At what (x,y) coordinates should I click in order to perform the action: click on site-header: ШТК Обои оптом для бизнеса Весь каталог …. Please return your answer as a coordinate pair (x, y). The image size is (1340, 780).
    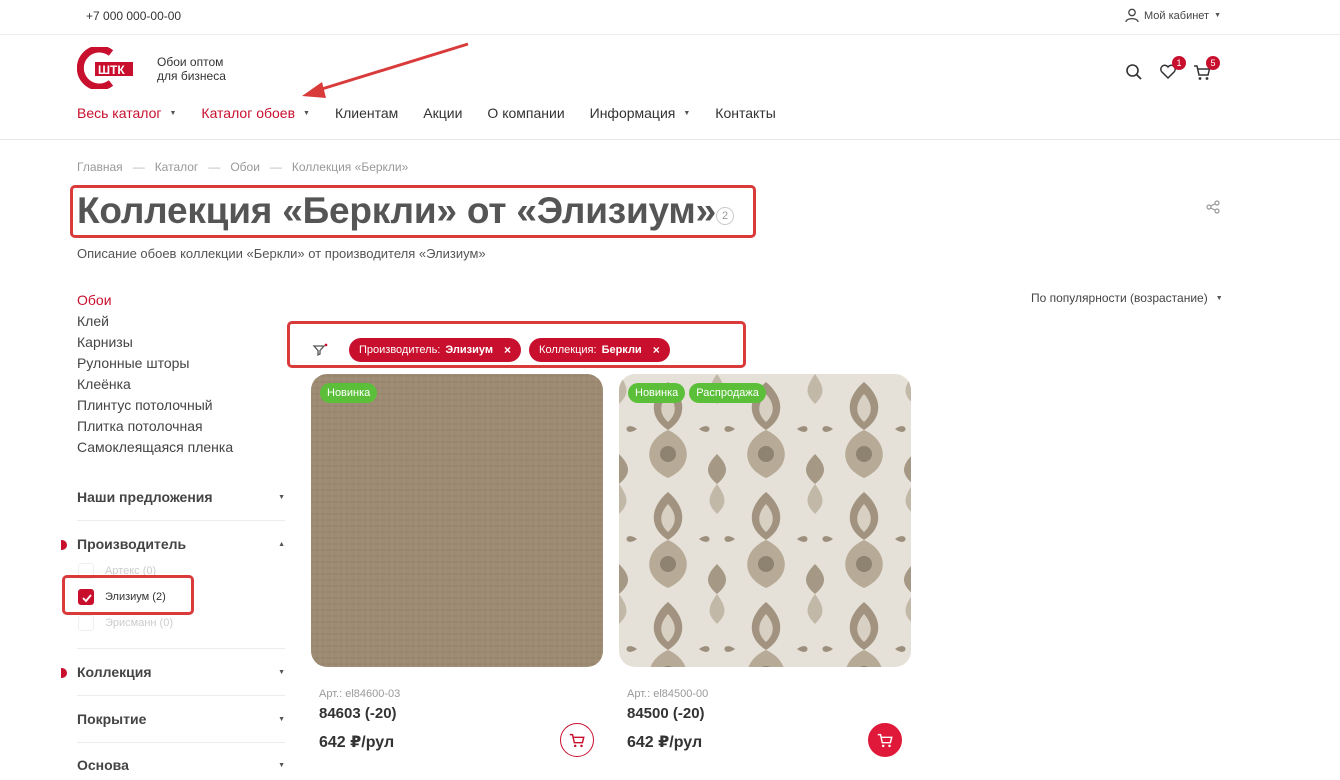
    Looking at the image, I should click on (670, 88).